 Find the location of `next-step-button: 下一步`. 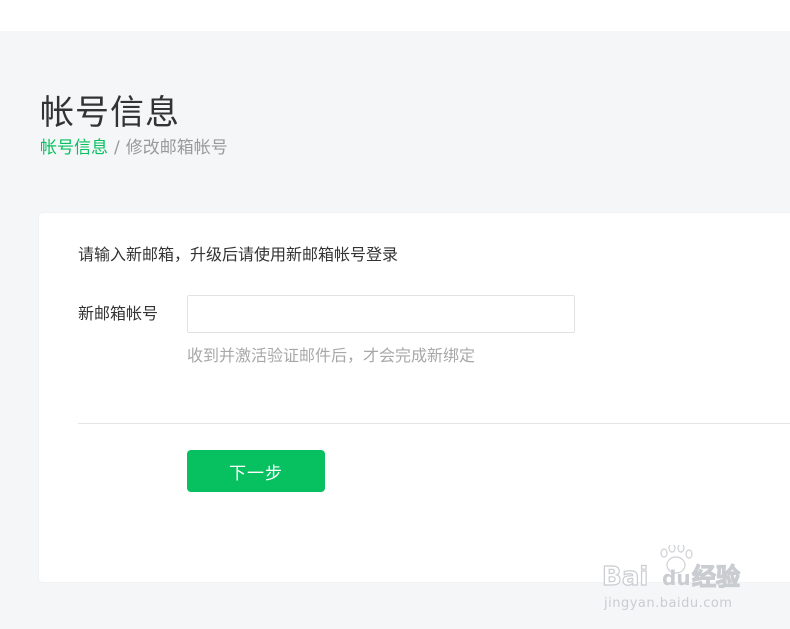

next-step-button: 下一步 is located at coordinates (256, 471).